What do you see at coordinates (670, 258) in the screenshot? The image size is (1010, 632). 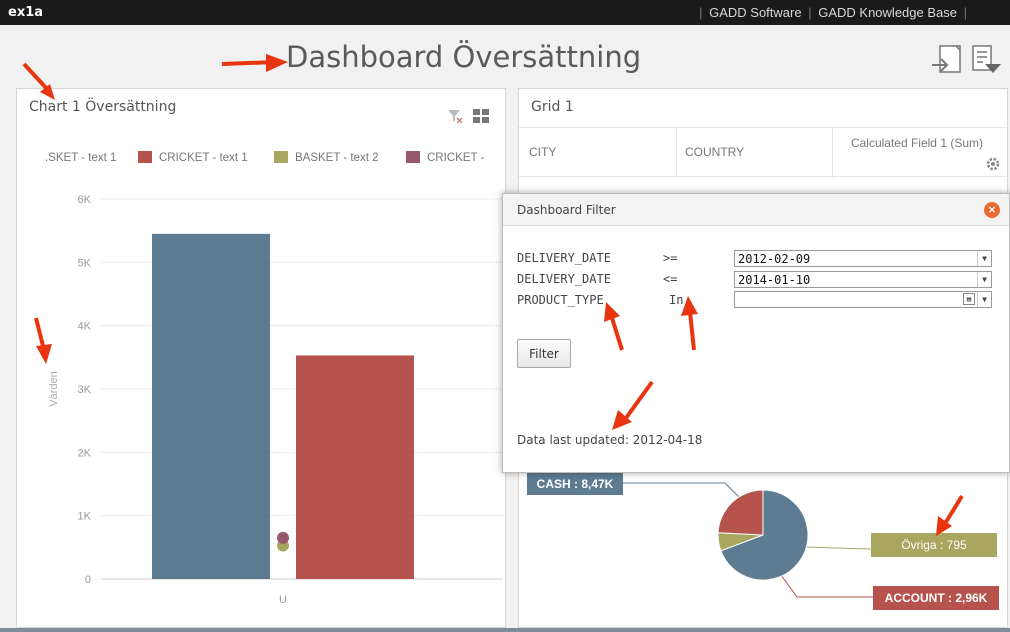 I see `filter-operator: >=` at bounding box center [670, 258].